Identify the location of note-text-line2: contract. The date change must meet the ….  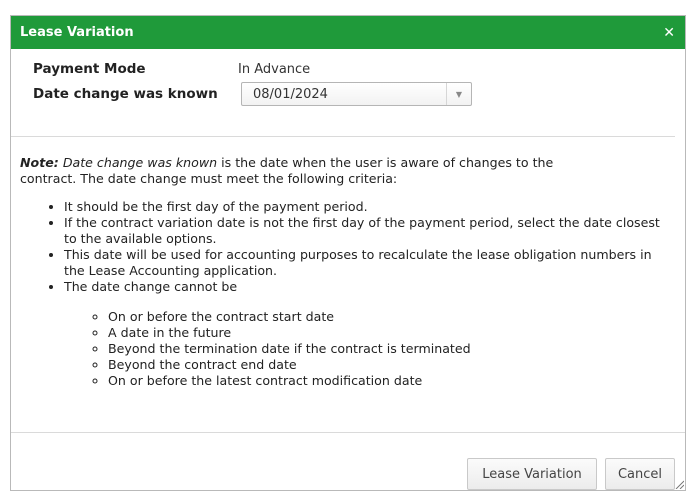
(209, 178).